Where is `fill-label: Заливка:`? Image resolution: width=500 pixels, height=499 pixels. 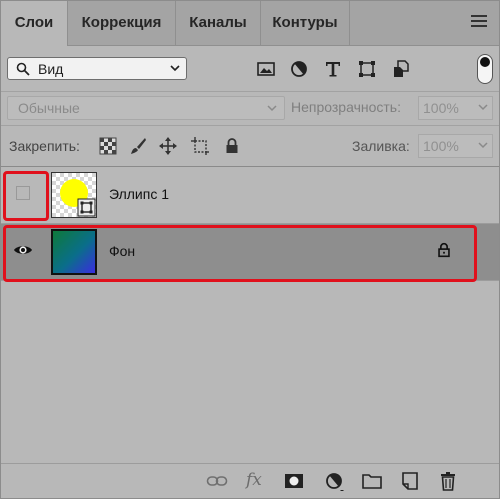 fill-label: Заливка: is located at coordinates (381, 146).